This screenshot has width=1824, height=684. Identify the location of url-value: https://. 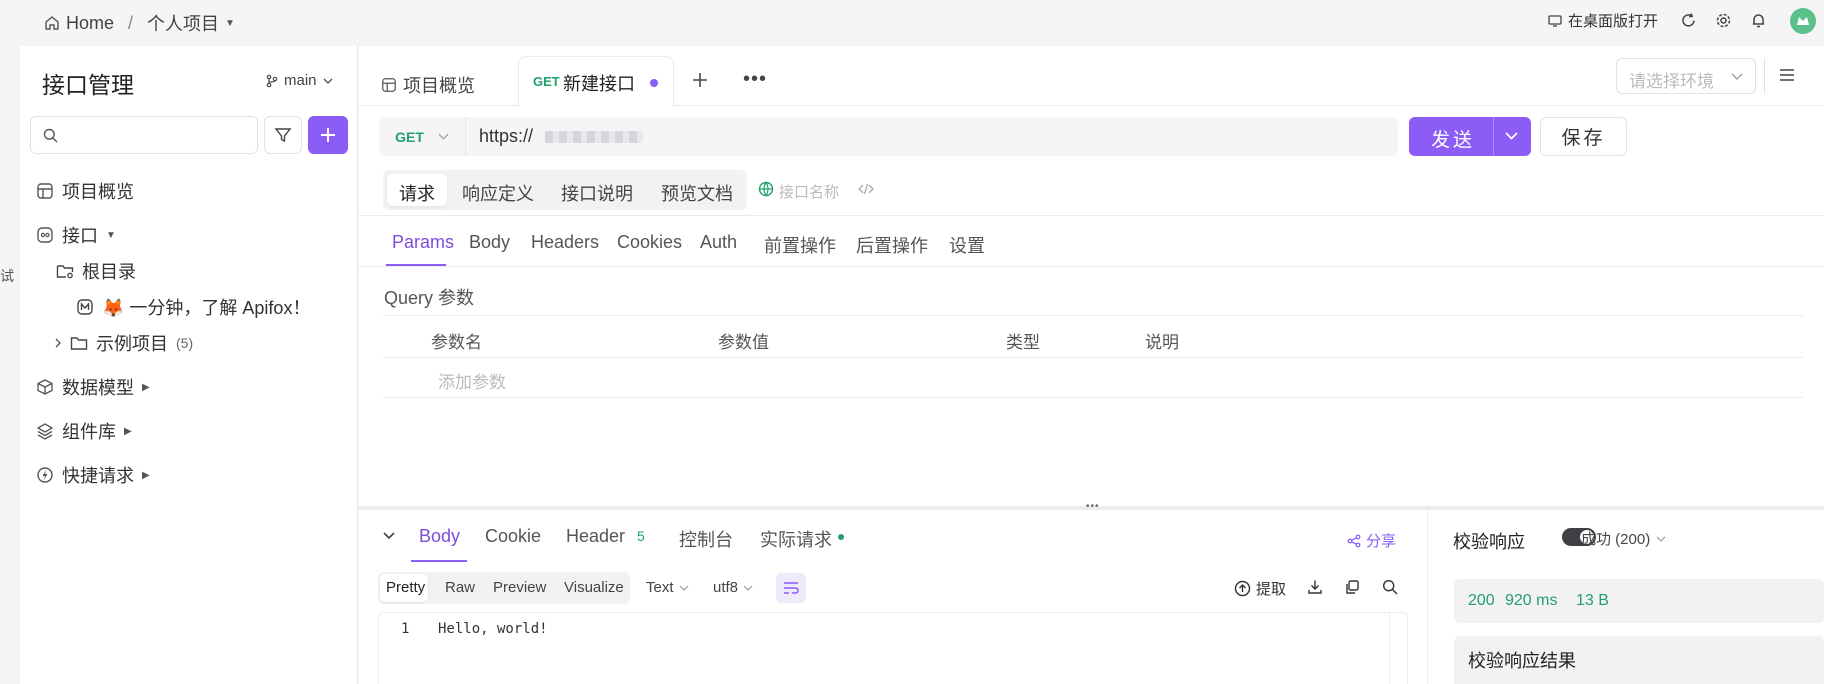
(506, 136).